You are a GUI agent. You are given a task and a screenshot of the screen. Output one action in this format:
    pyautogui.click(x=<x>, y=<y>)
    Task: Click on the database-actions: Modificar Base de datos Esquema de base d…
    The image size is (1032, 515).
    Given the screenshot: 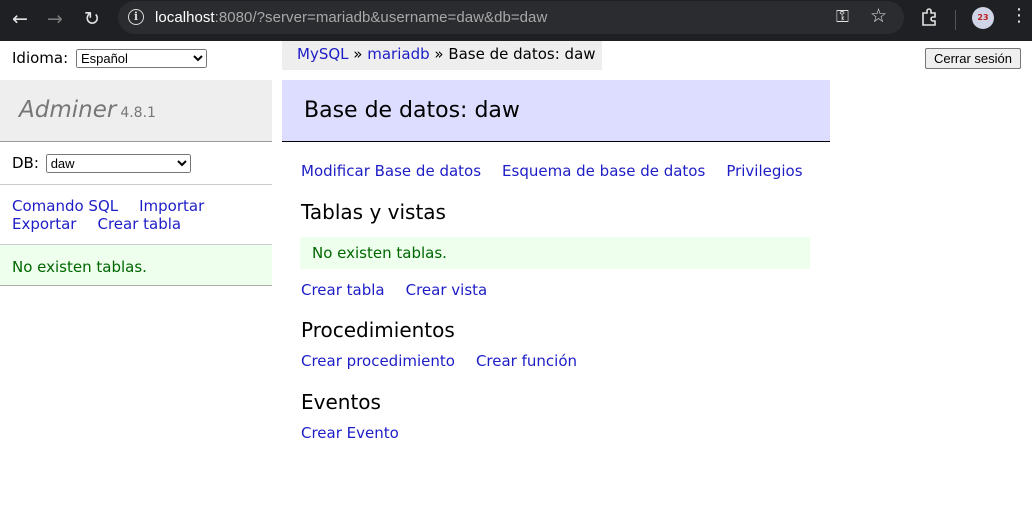 What is the action you would take?
    pyautogui.click(x=562, y=171)
    